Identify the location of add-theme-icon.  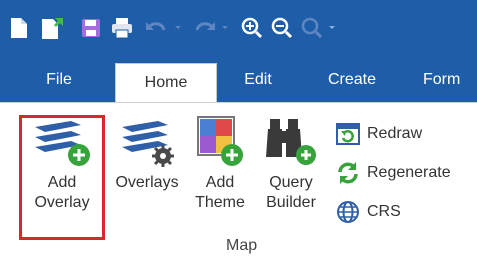
(220, 141).